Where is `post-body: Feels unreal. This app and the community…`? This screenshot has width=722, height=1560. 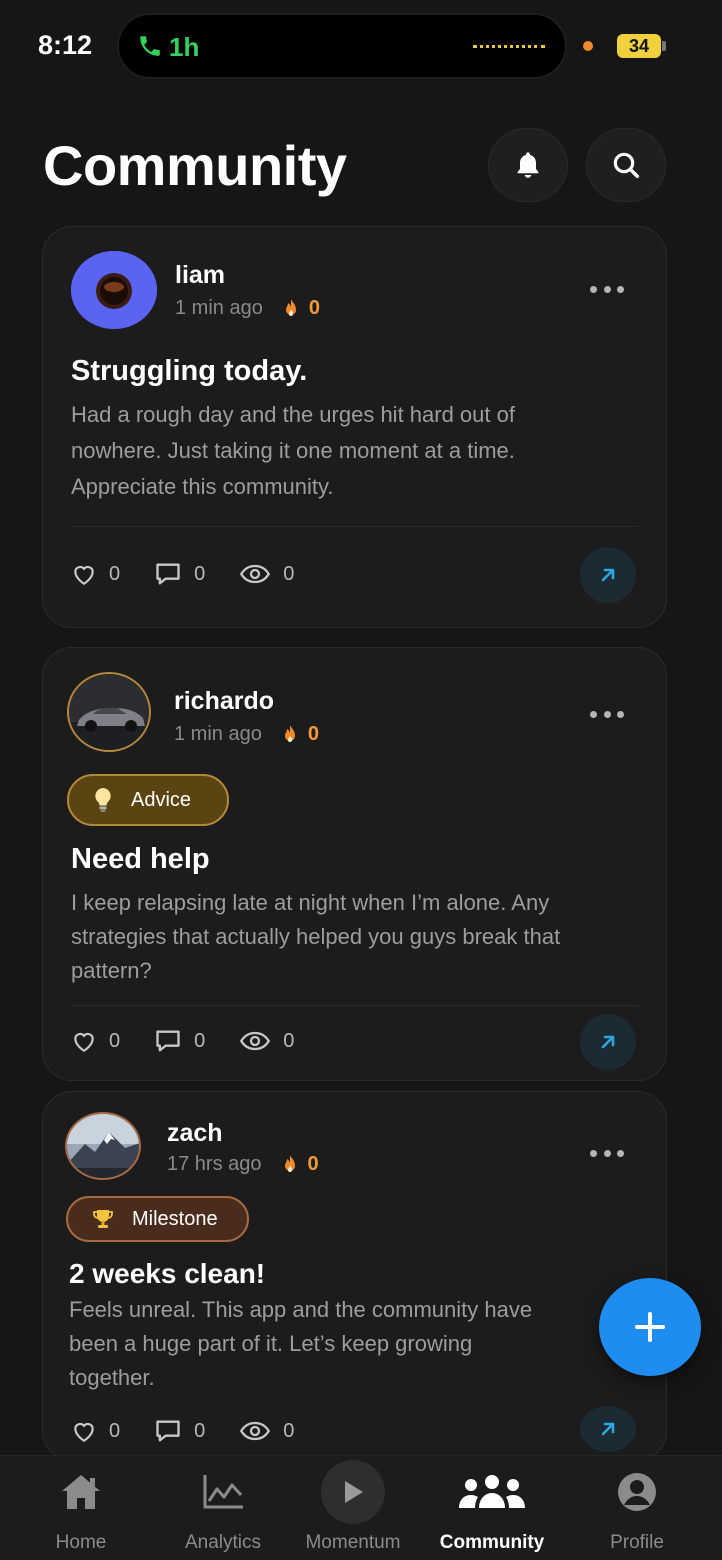
post-body: Feels unreal. This app and the community… is located at coordinates (301, 1343).